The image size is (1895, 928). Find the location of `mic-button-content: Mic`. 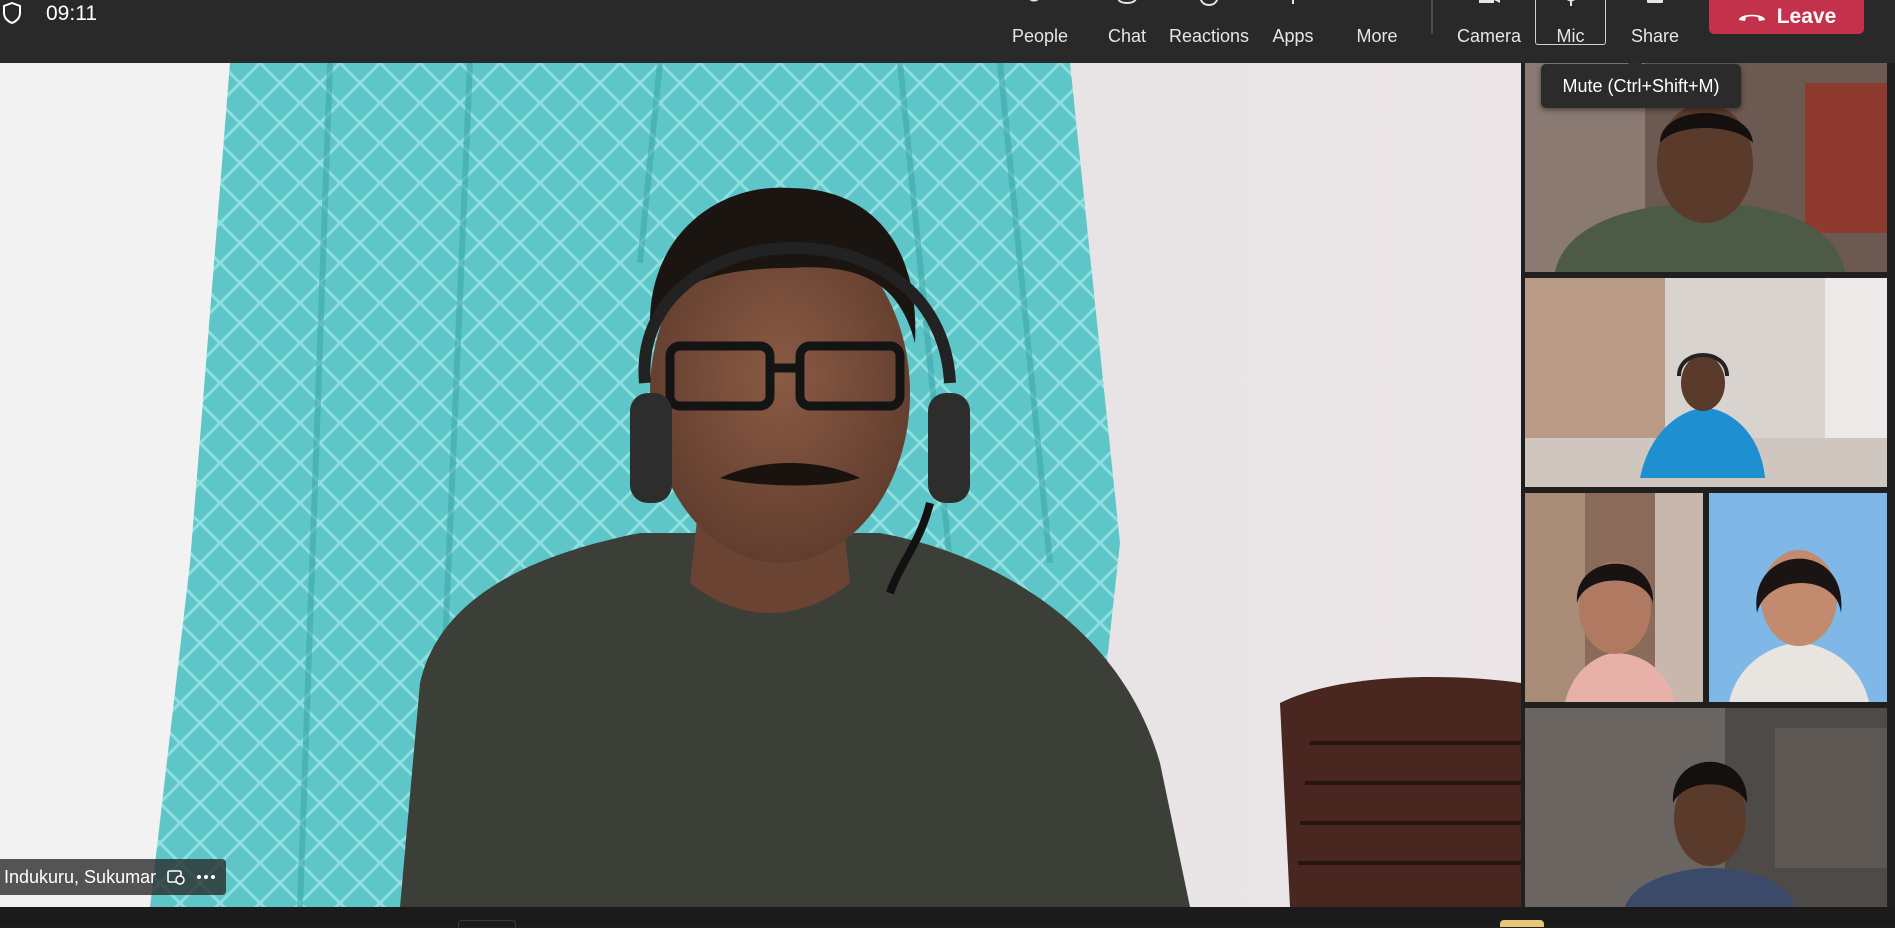

mic-button-content: Mic is located at coordinates (1570, 23).